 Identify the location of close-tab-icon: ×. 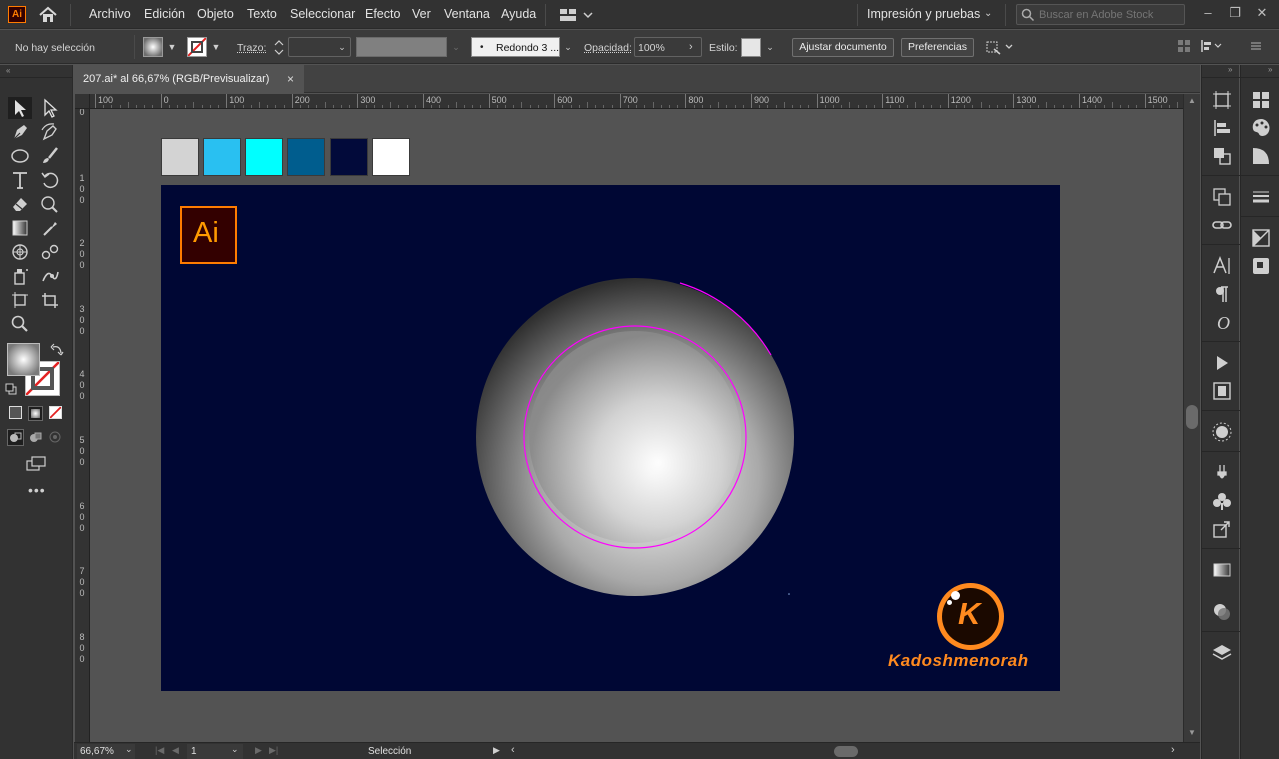
(290, 79).